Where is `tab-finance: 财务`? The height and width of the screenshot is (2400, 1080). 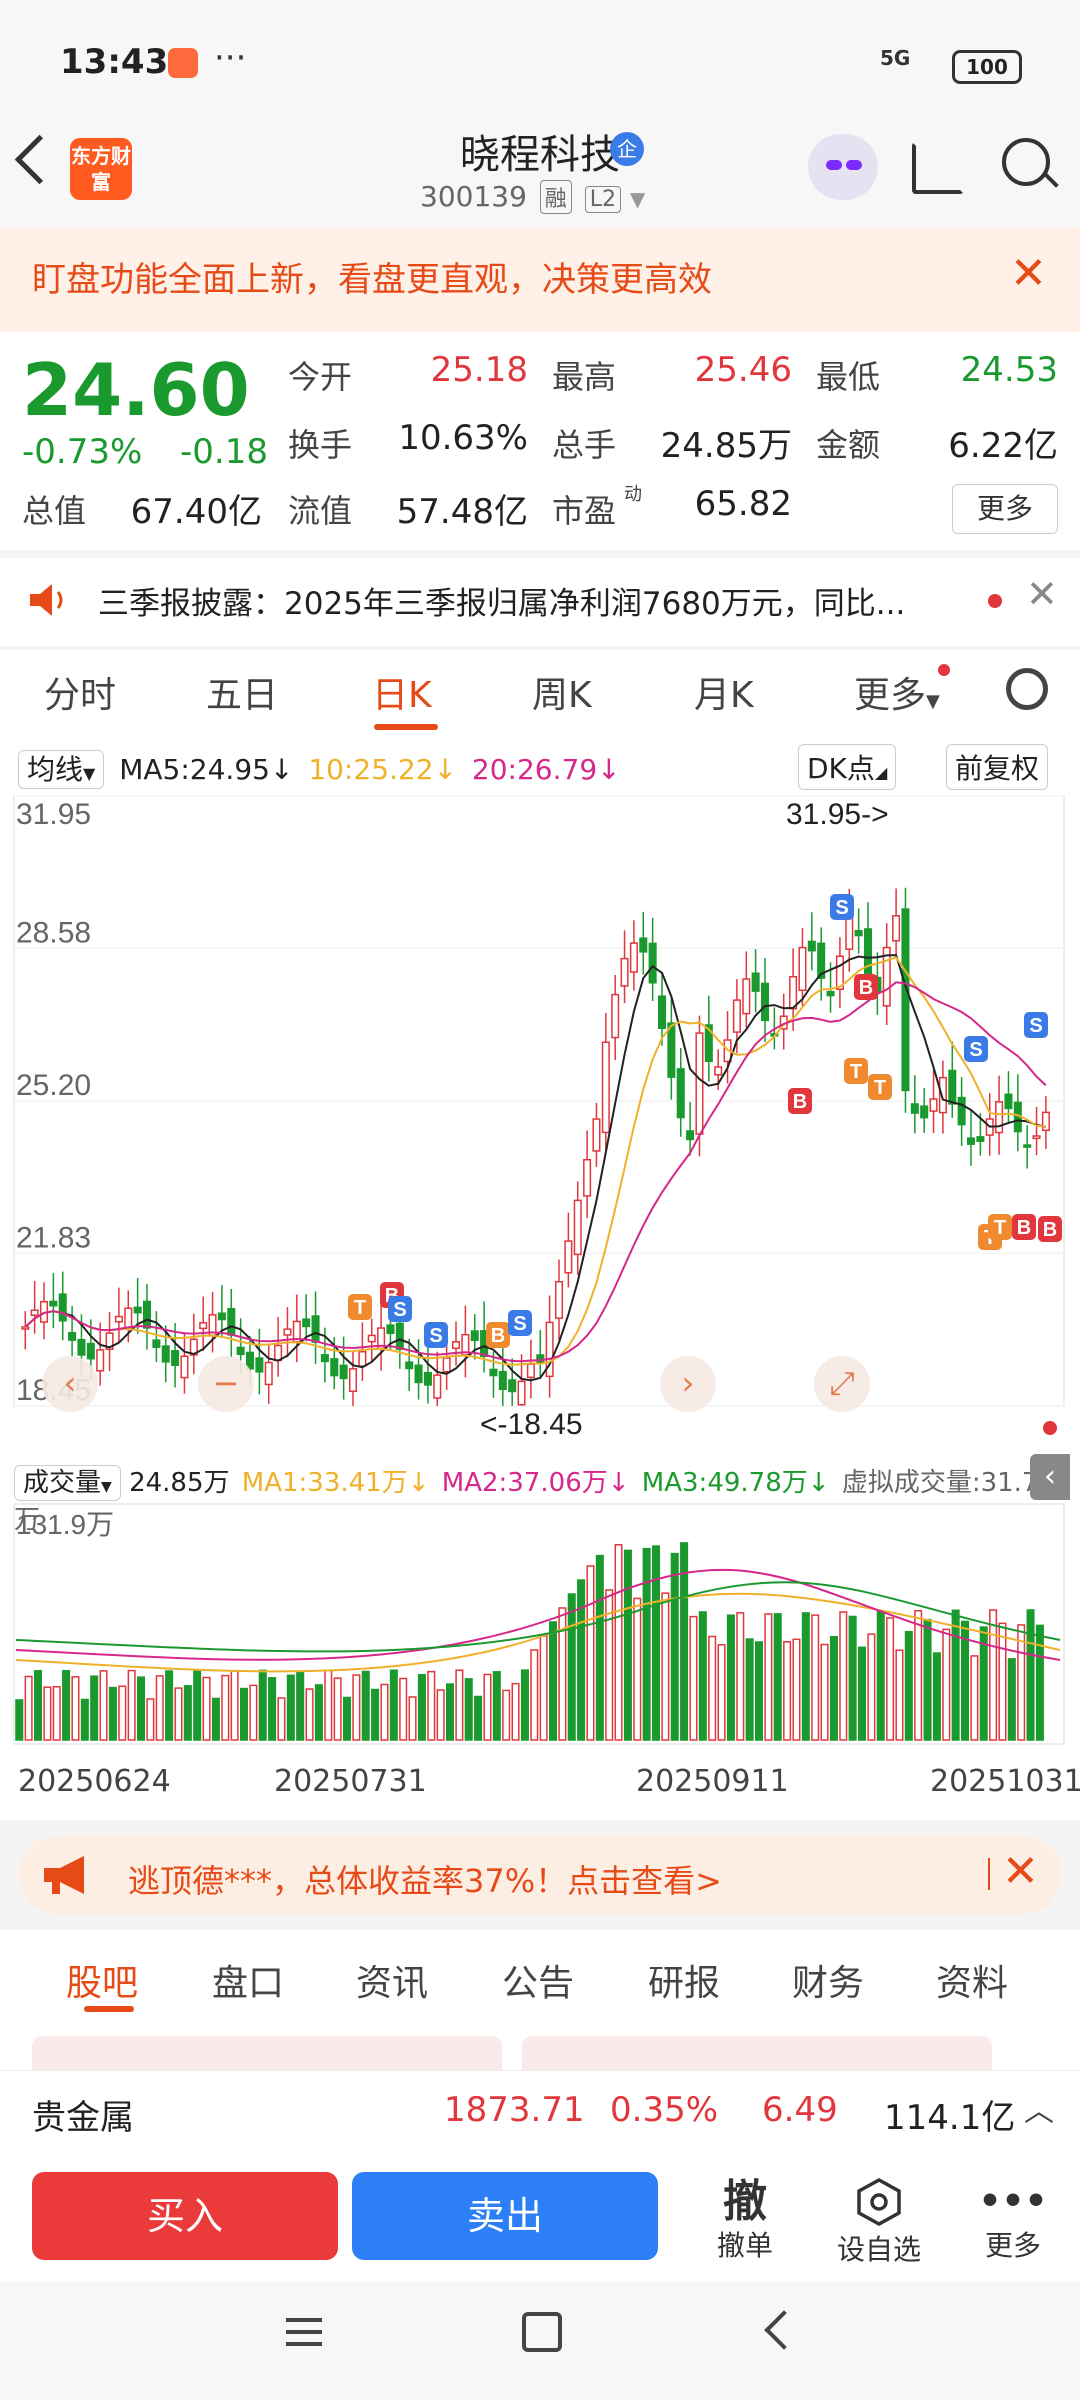
tab-finance: 财务 is located at coordinates (828, 1980).